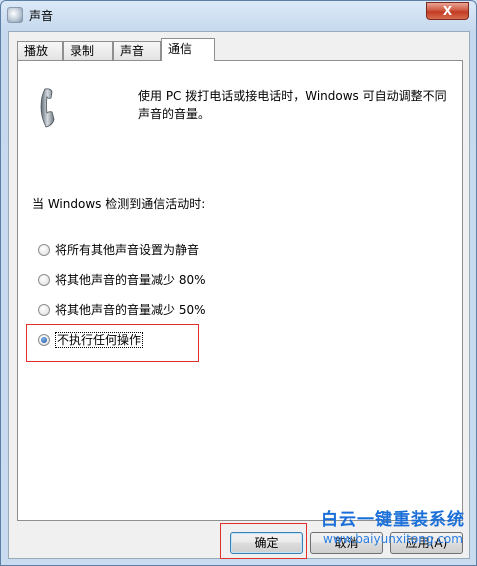  What do you see at coordinates (127, 250) in the screenshot?
I see `option-label: 将所有其他声音设置为静音` at bounding box center [127, 250].